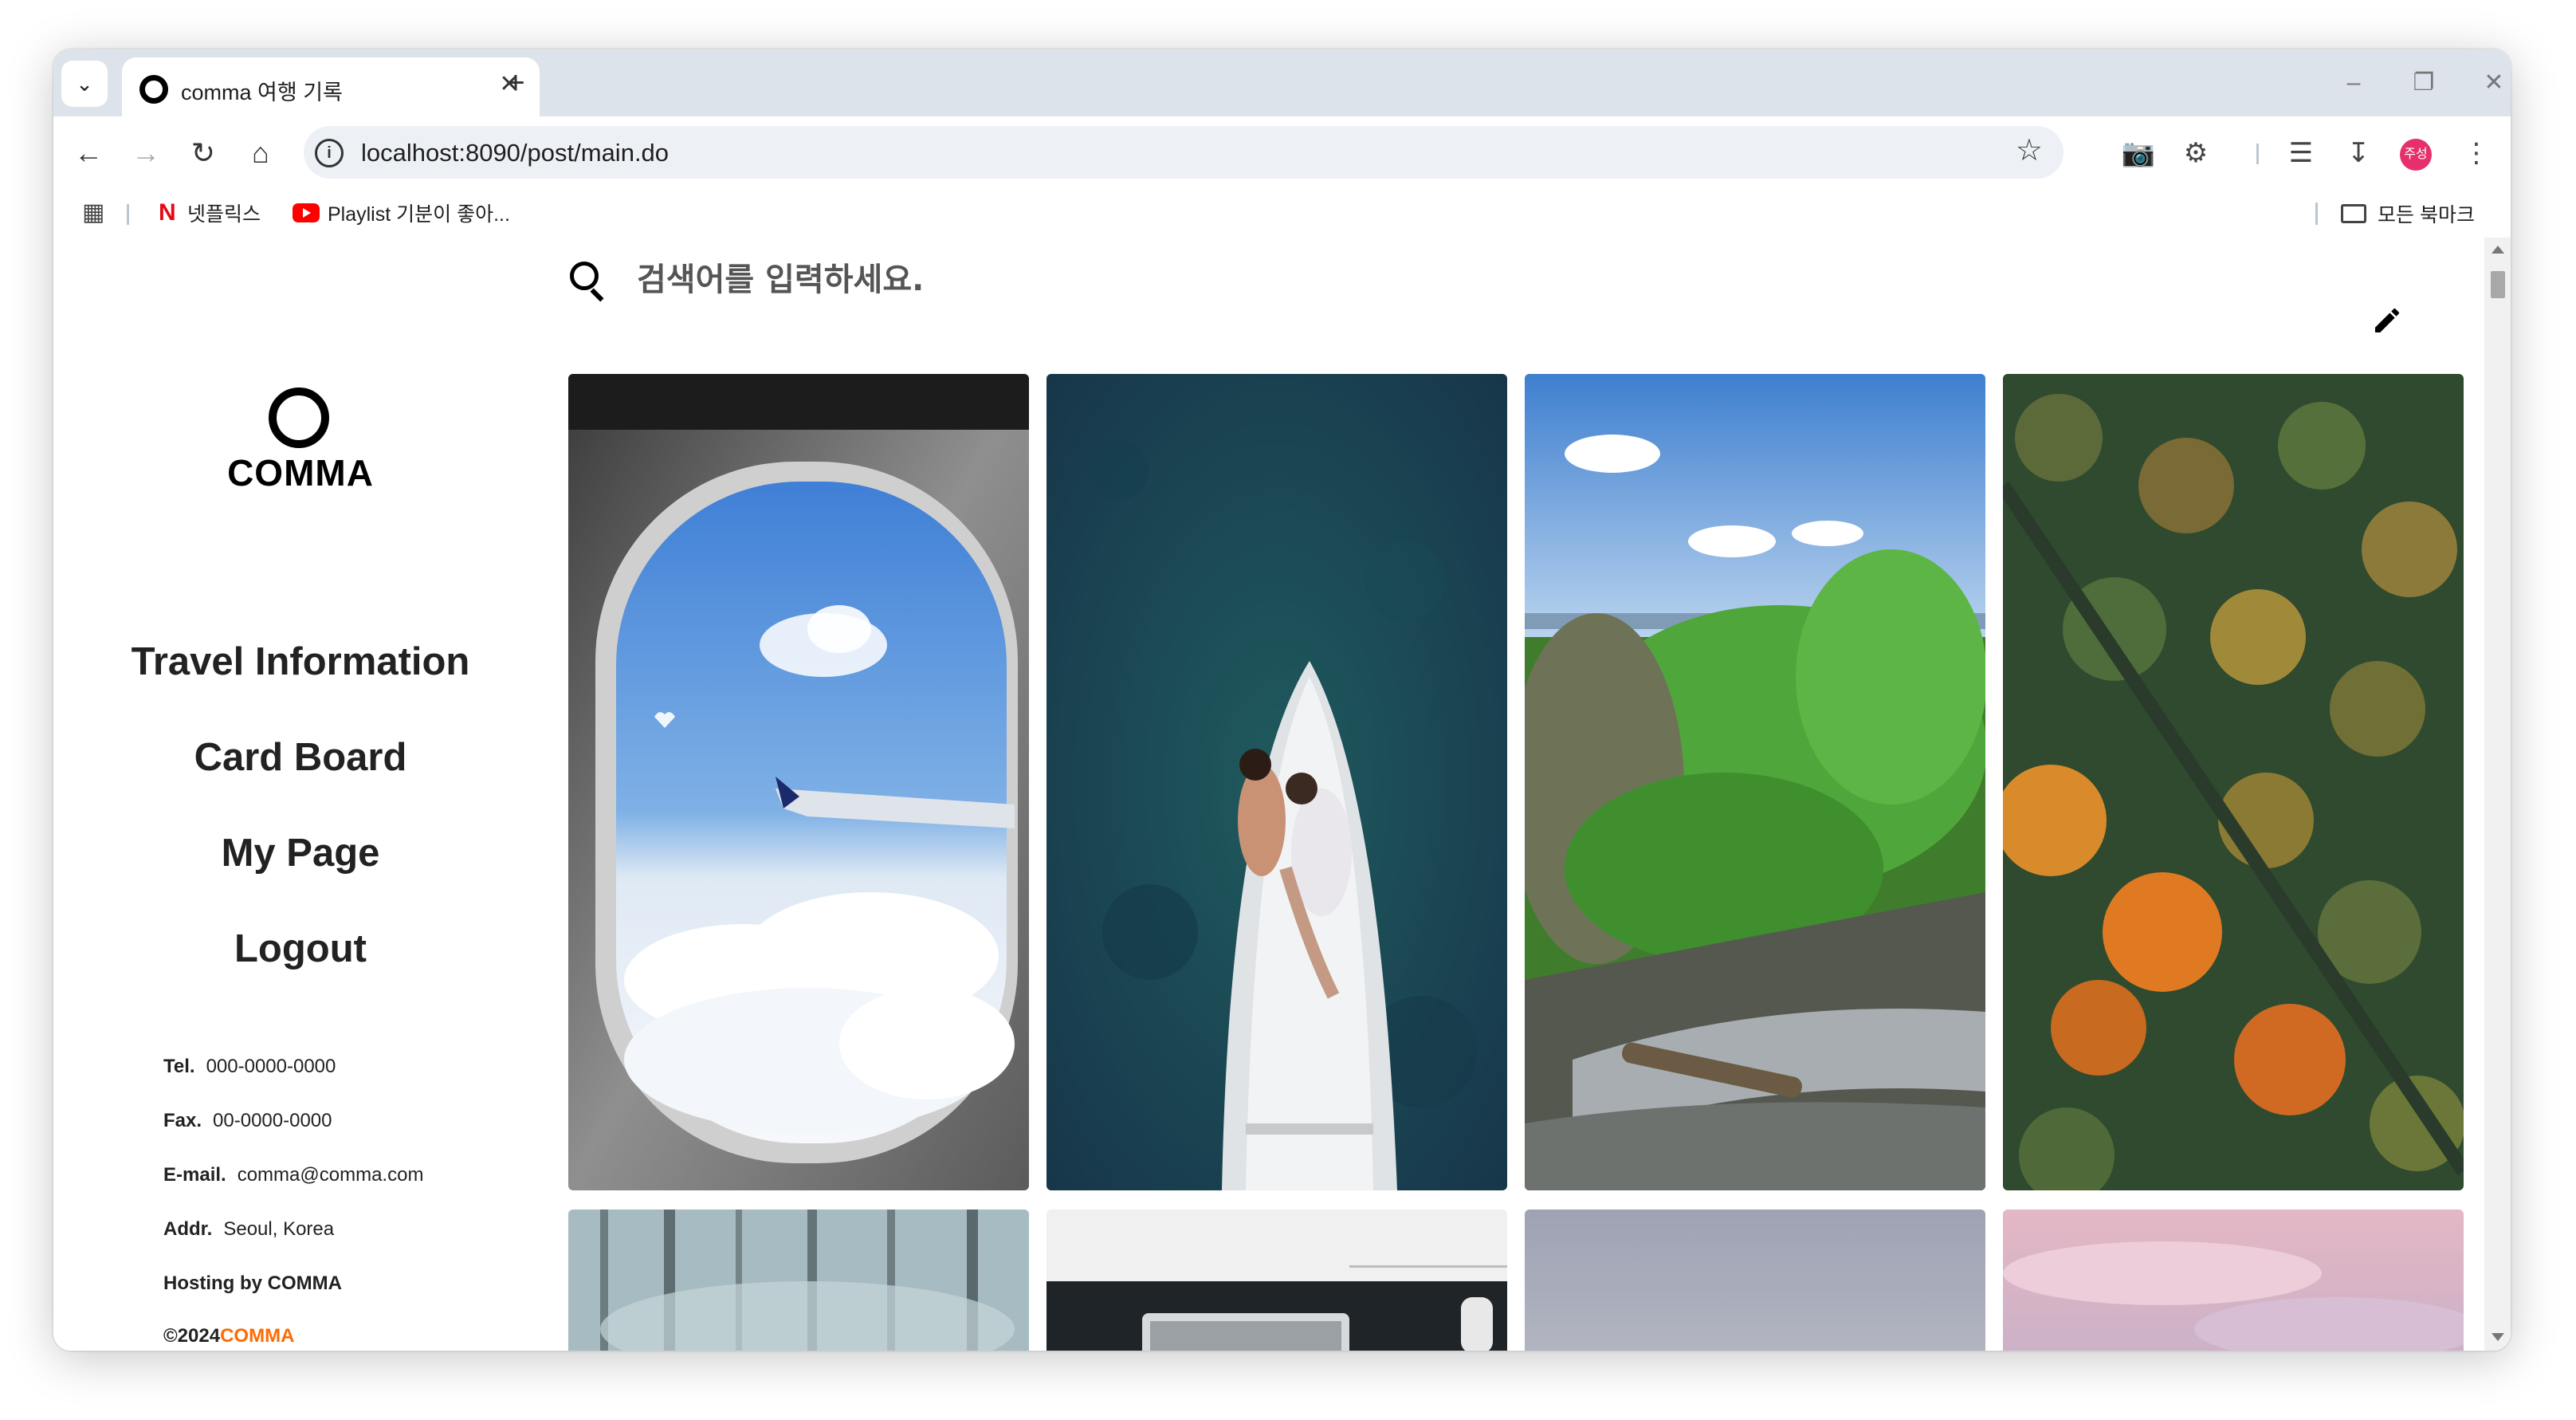 The height and width of the screenshot is (1420, 2576). I want to click on airplane-window-photo, so click(798, 782).